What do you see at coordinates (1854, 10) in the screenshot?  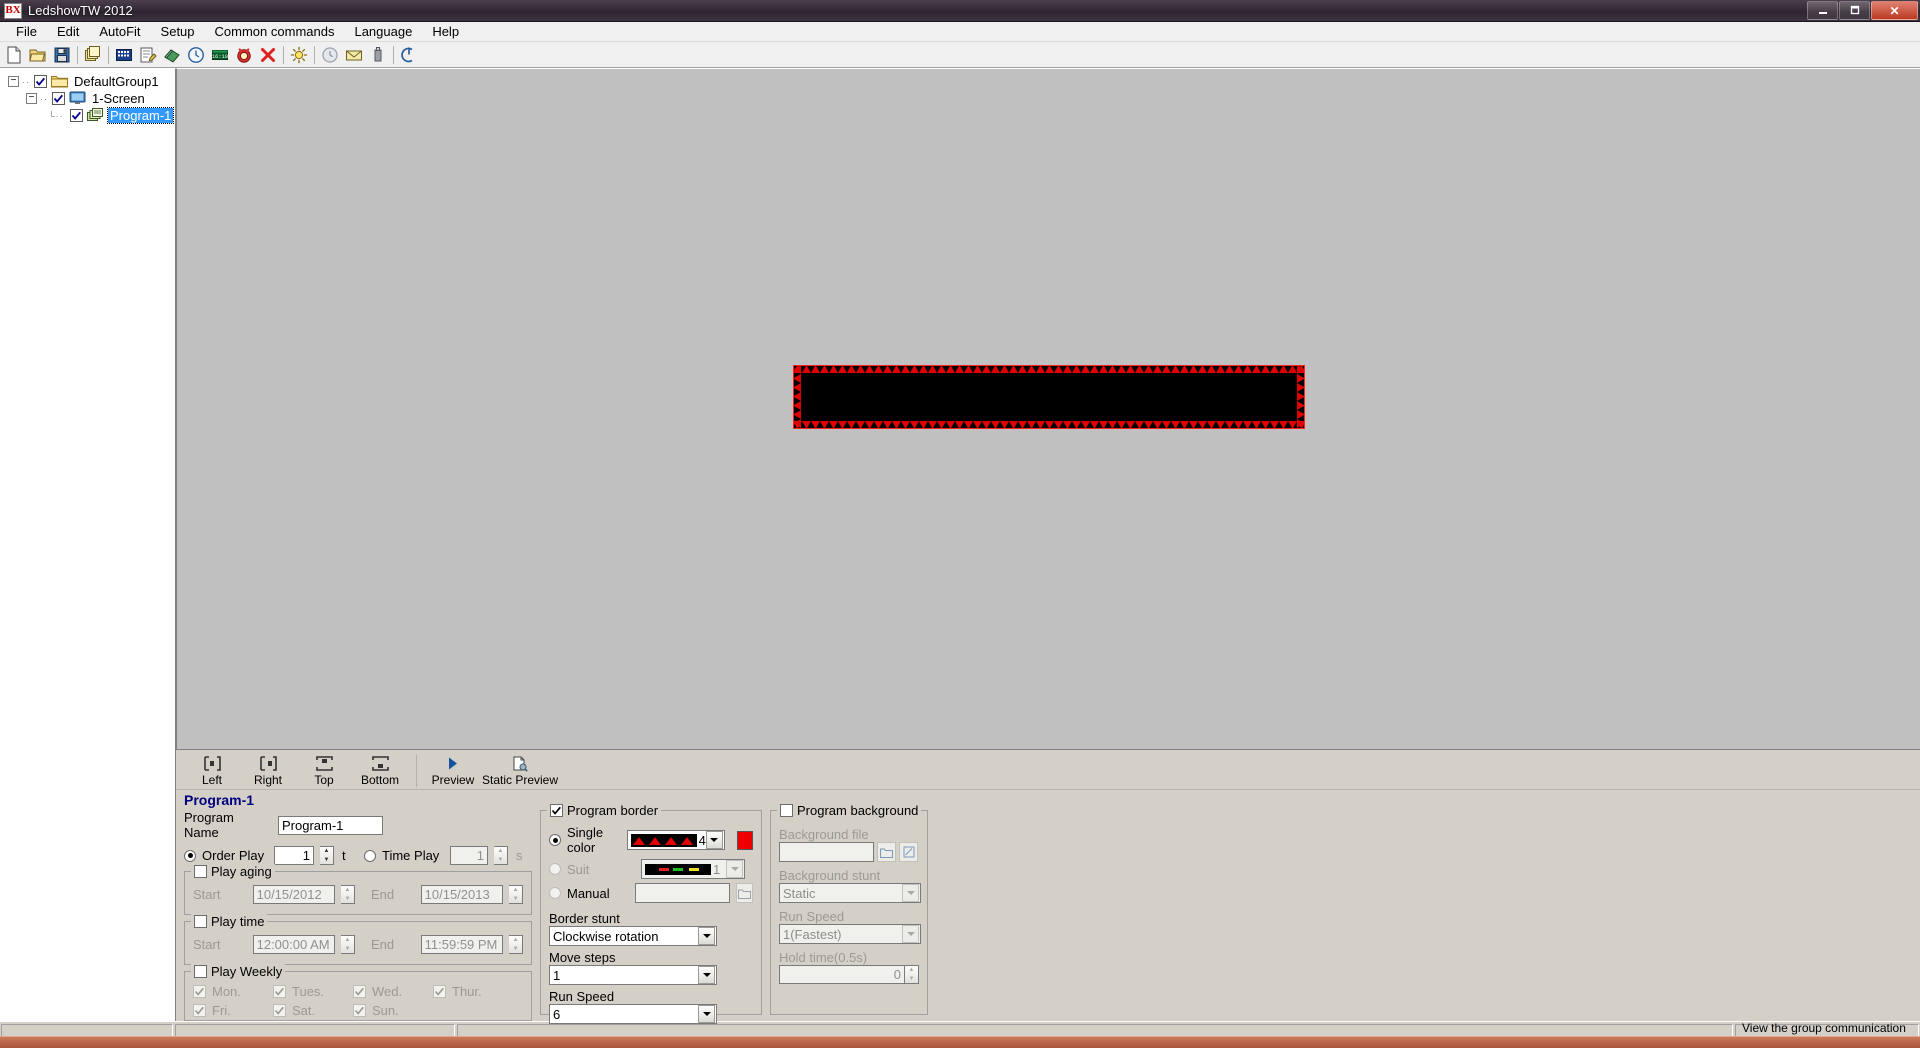 I see `maximize-button` at bounding box center [1854, 10].